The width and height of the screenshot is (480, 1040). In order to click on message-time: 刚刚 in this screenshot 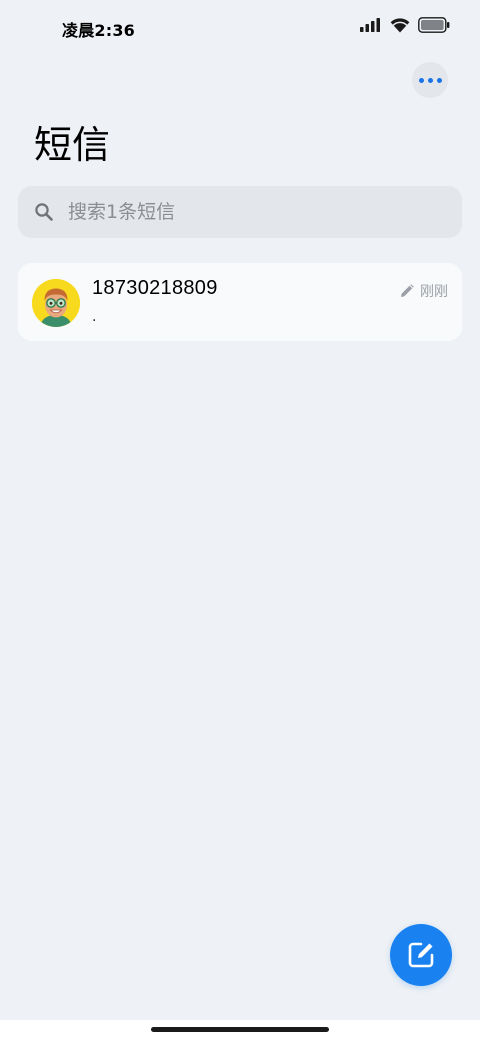, I will do `click(434, 292)`.